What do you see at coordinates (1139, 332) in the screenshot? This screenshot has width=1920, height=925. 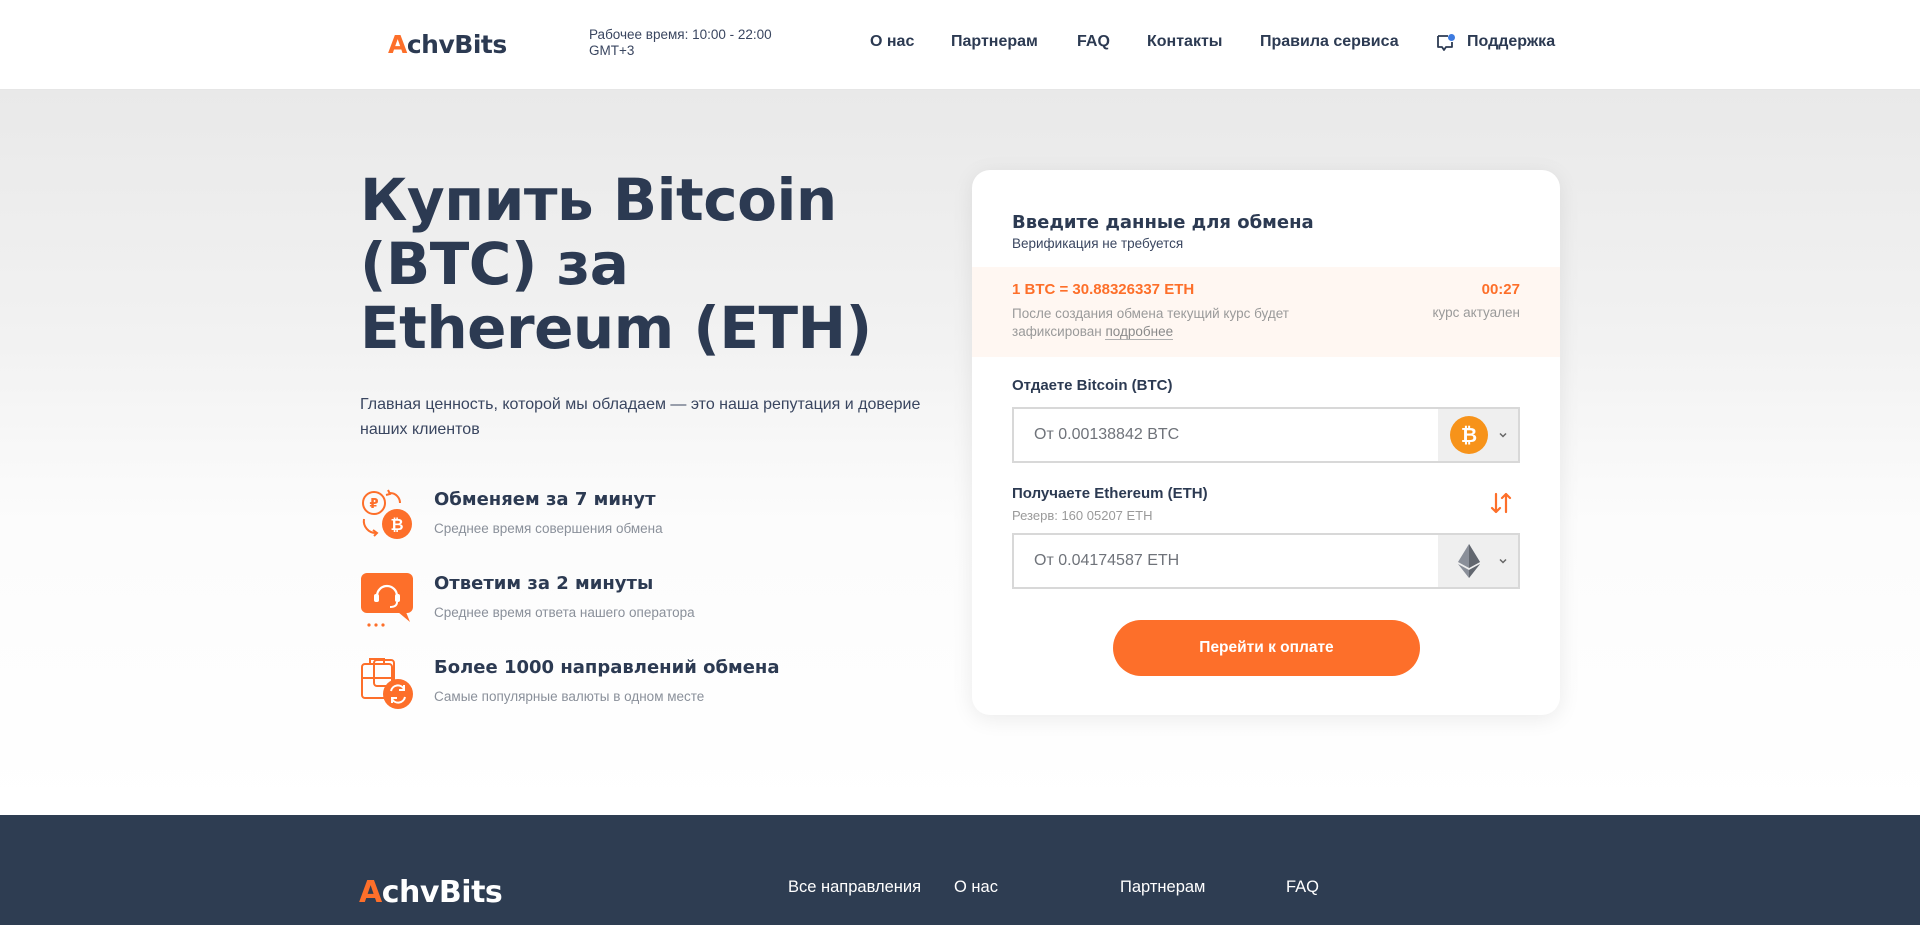 I see `rate-details-link: подробнее` at bounding box center [1139, 332].